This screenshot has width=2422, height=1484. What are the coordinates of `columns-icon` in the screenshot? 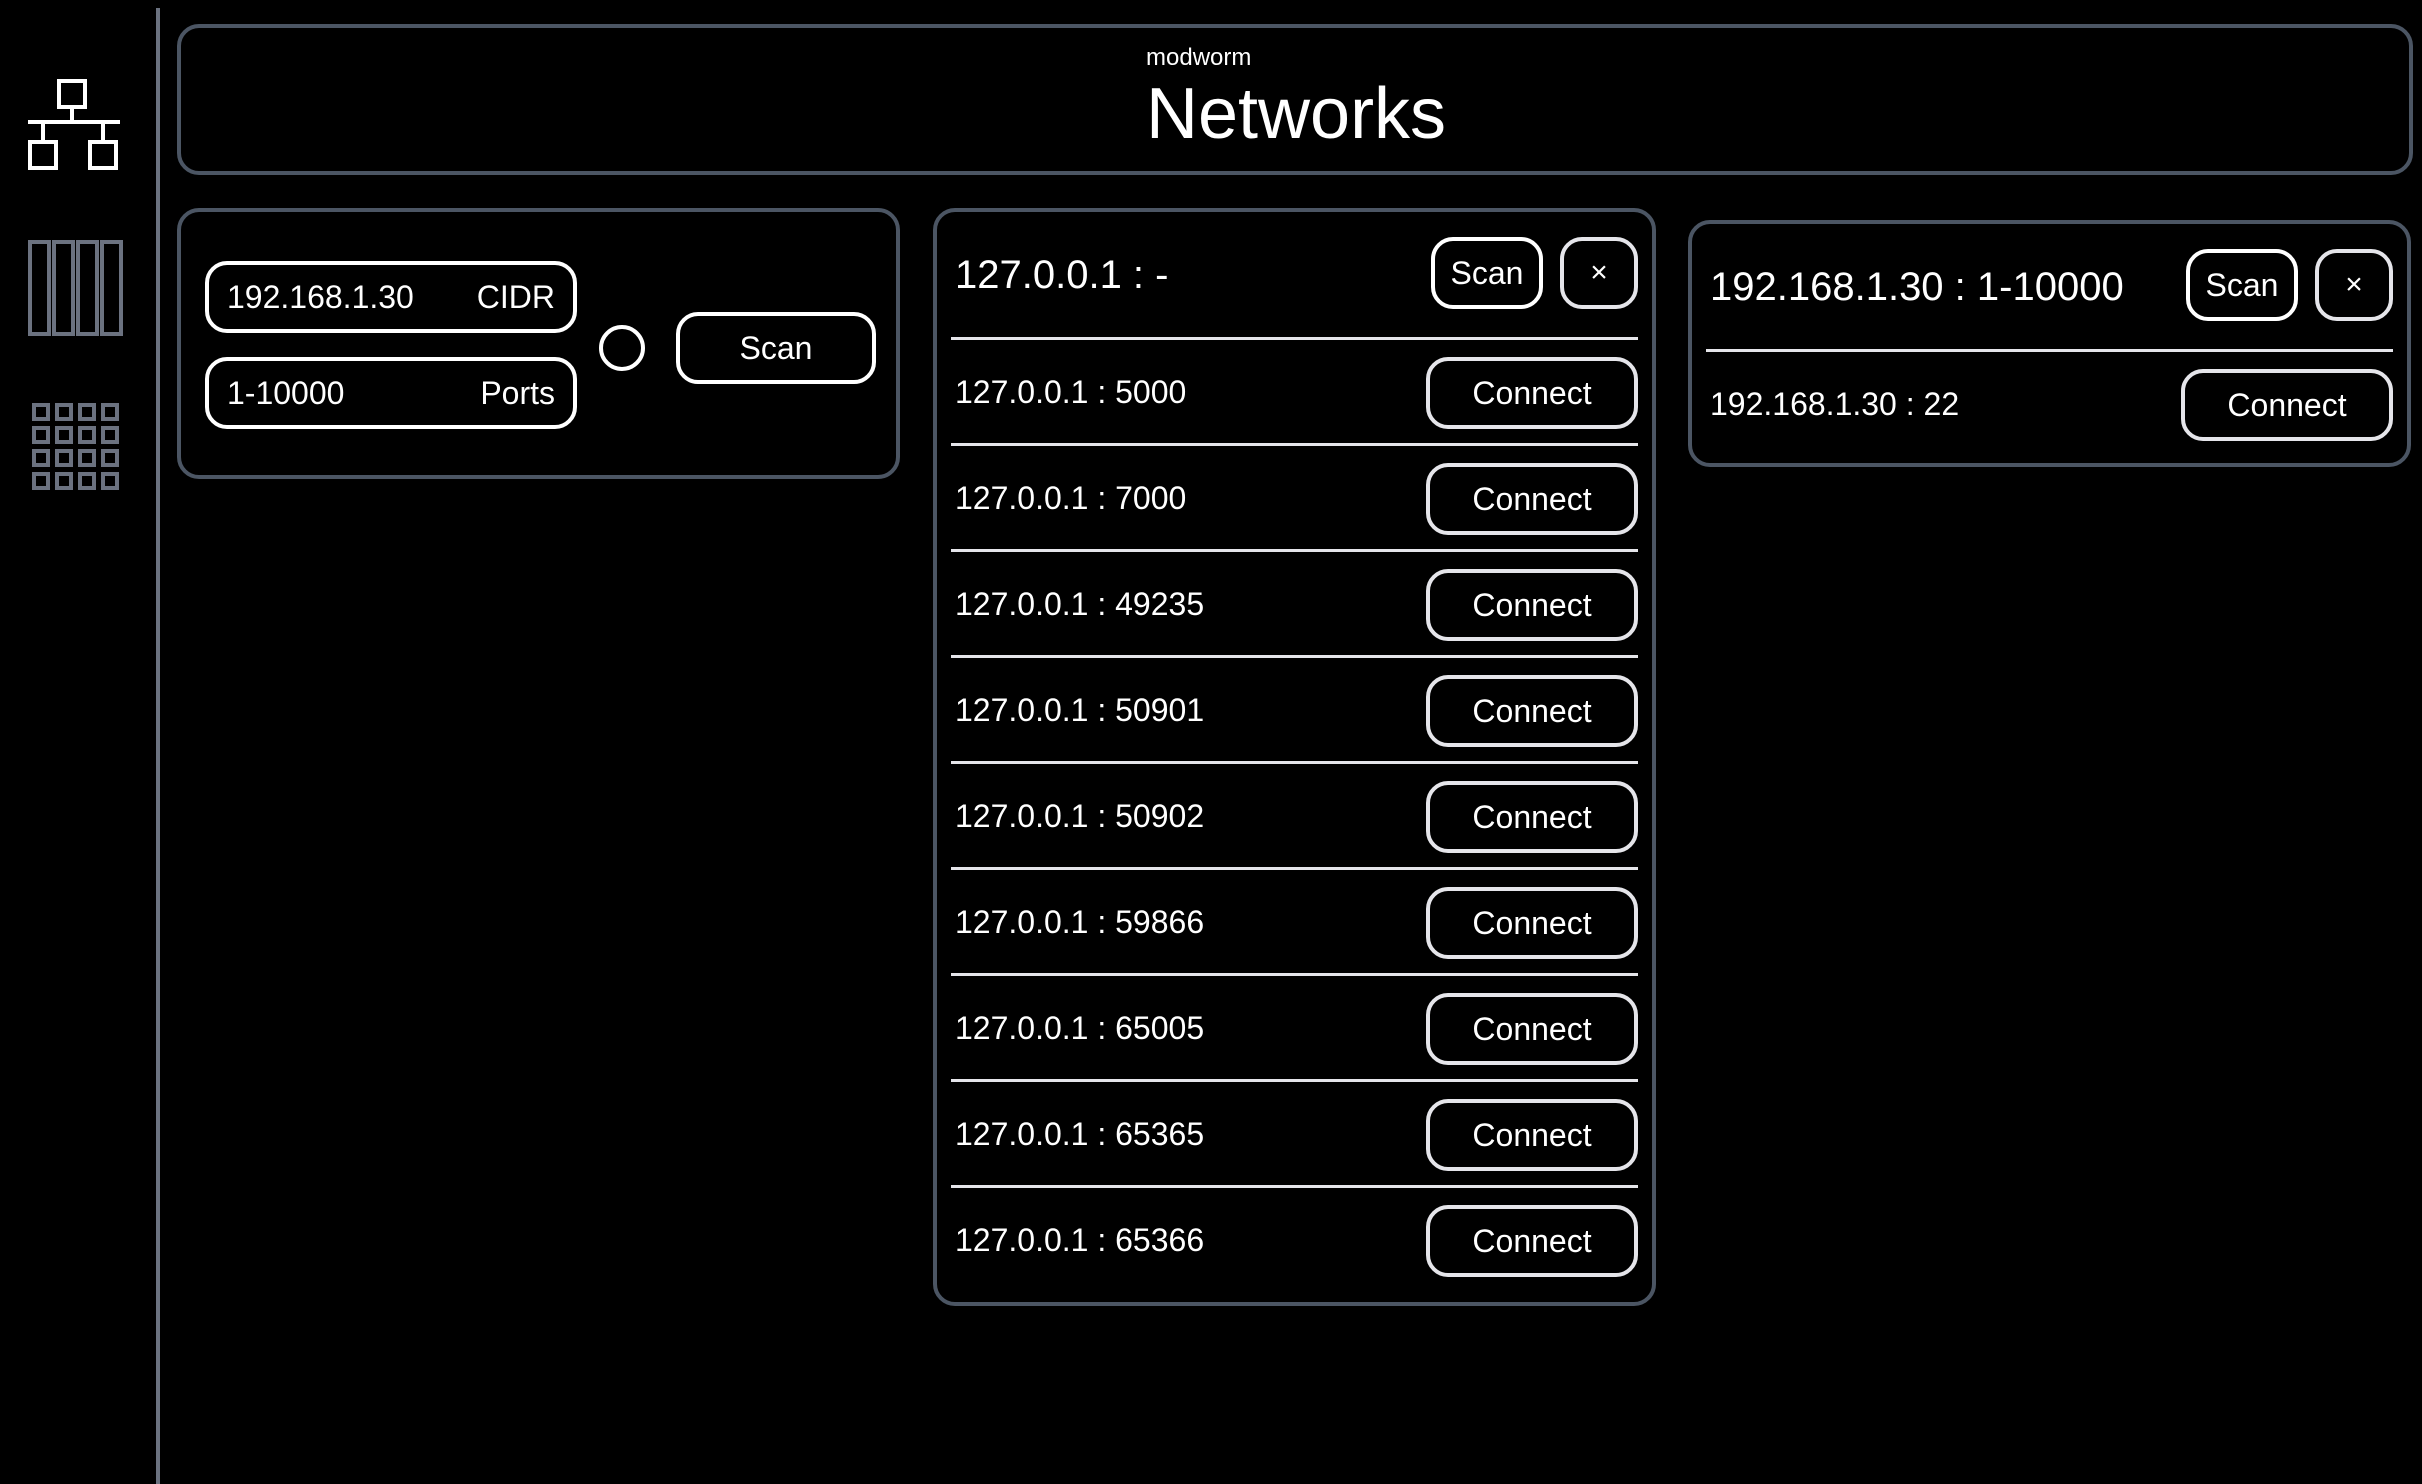 It's located at (76, 288).